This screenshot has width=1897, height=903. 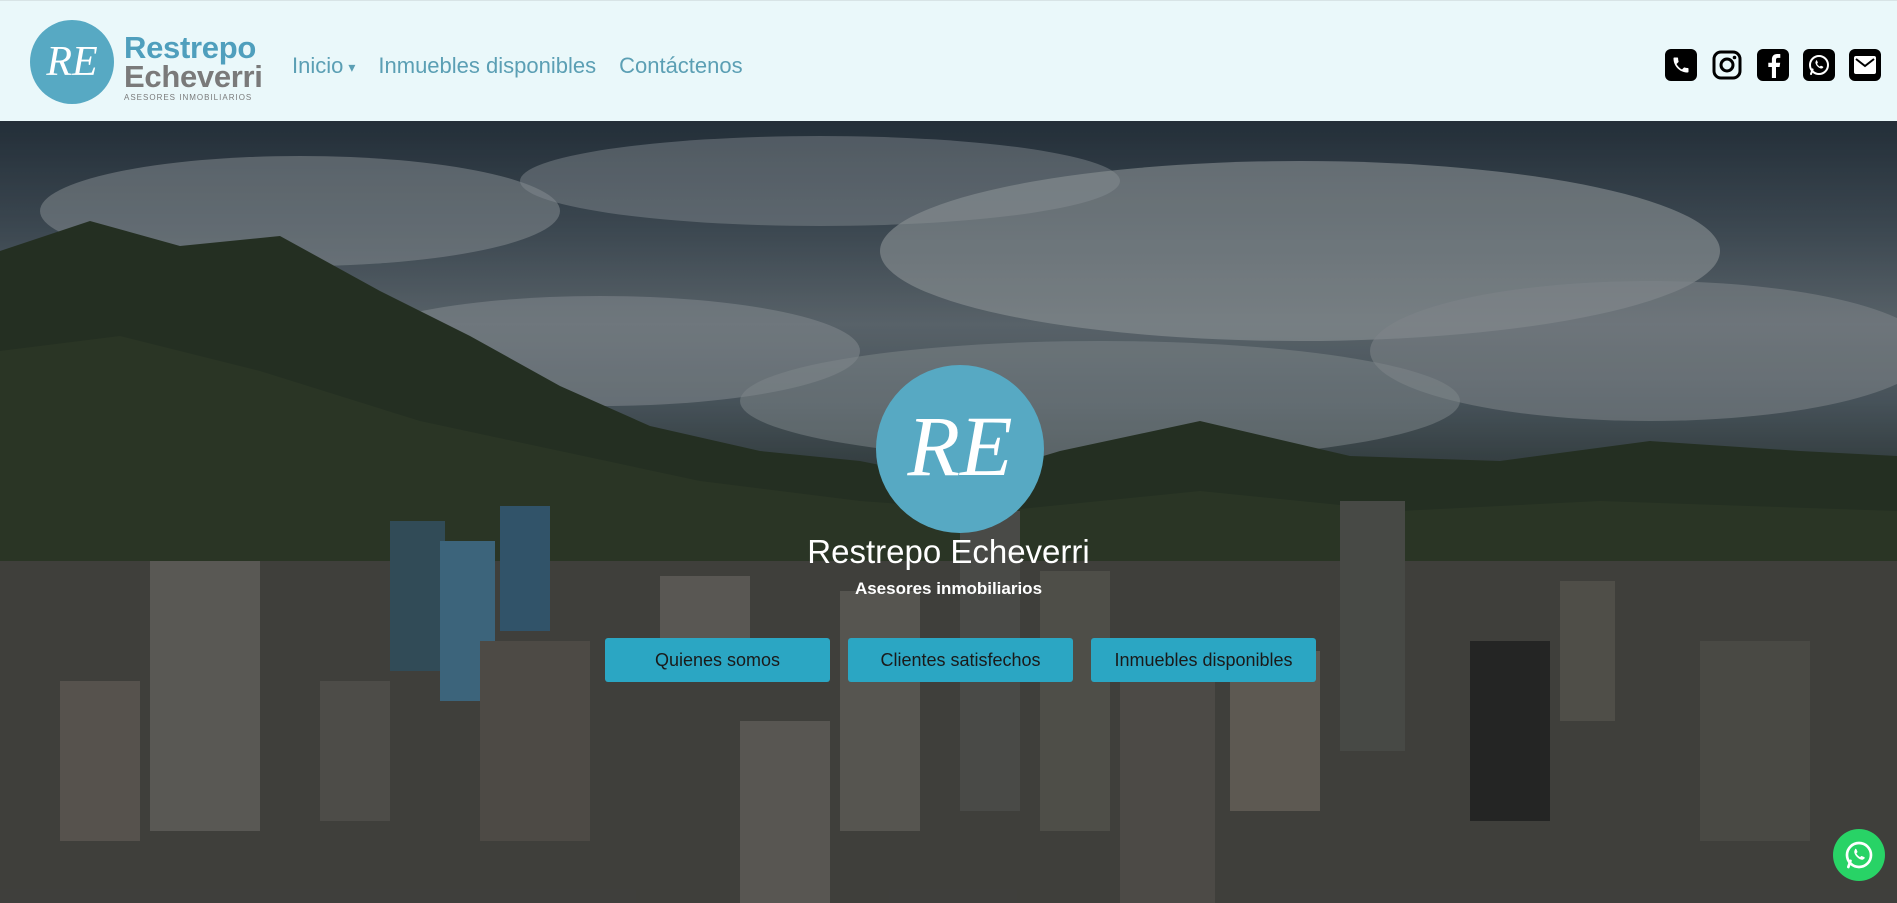 I want to click on whatsapp-chat-button, so click(x=1859, y=855).